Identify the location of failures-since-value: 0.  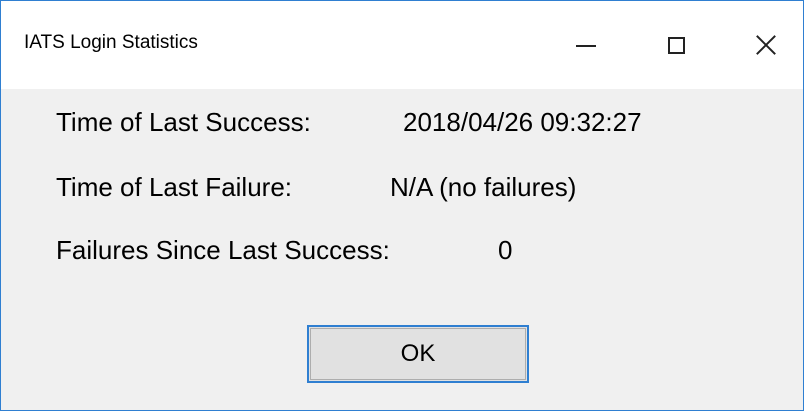
(505, 250).